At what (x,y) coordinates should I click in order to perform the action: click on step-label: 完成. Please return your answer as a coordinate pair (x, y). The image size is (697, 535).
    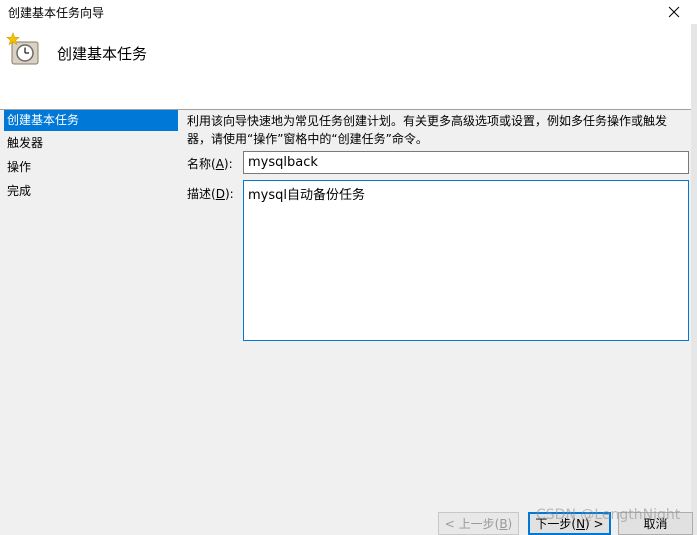
    Looking at the image, I should click on (19, 191).